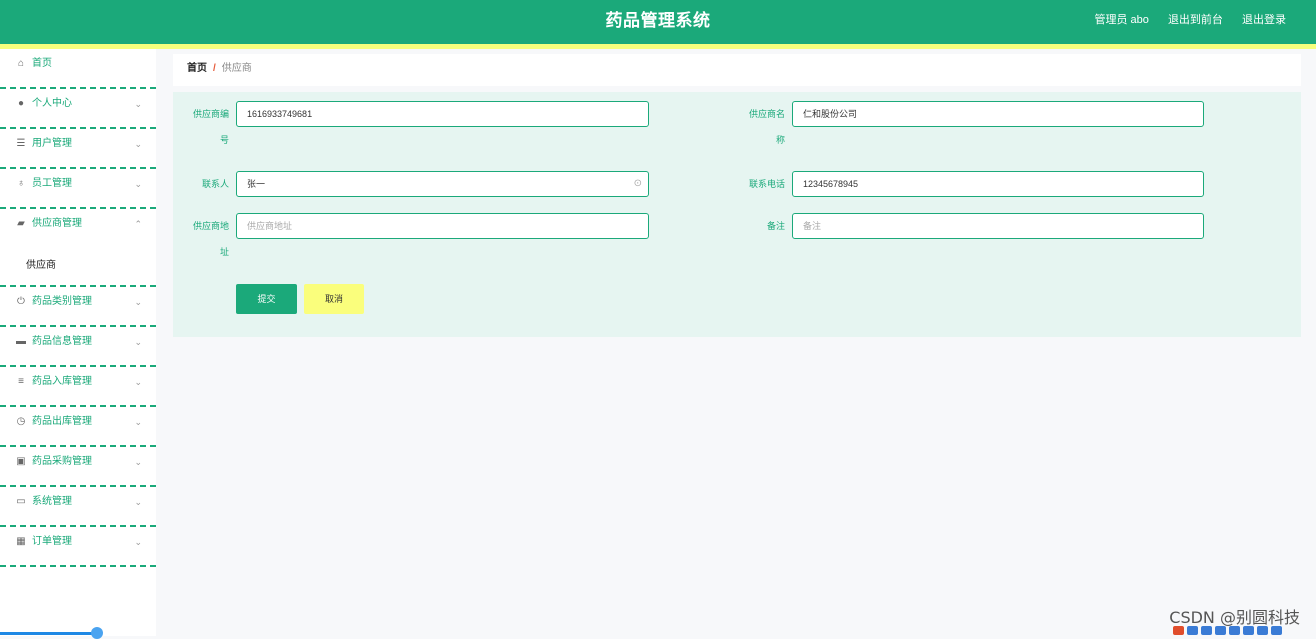 The image size is (1316, 639). Describe the element at coordinates (62, 301) in the screenshot. I see `sidebar-item-label: 药品类别管理` at that location.